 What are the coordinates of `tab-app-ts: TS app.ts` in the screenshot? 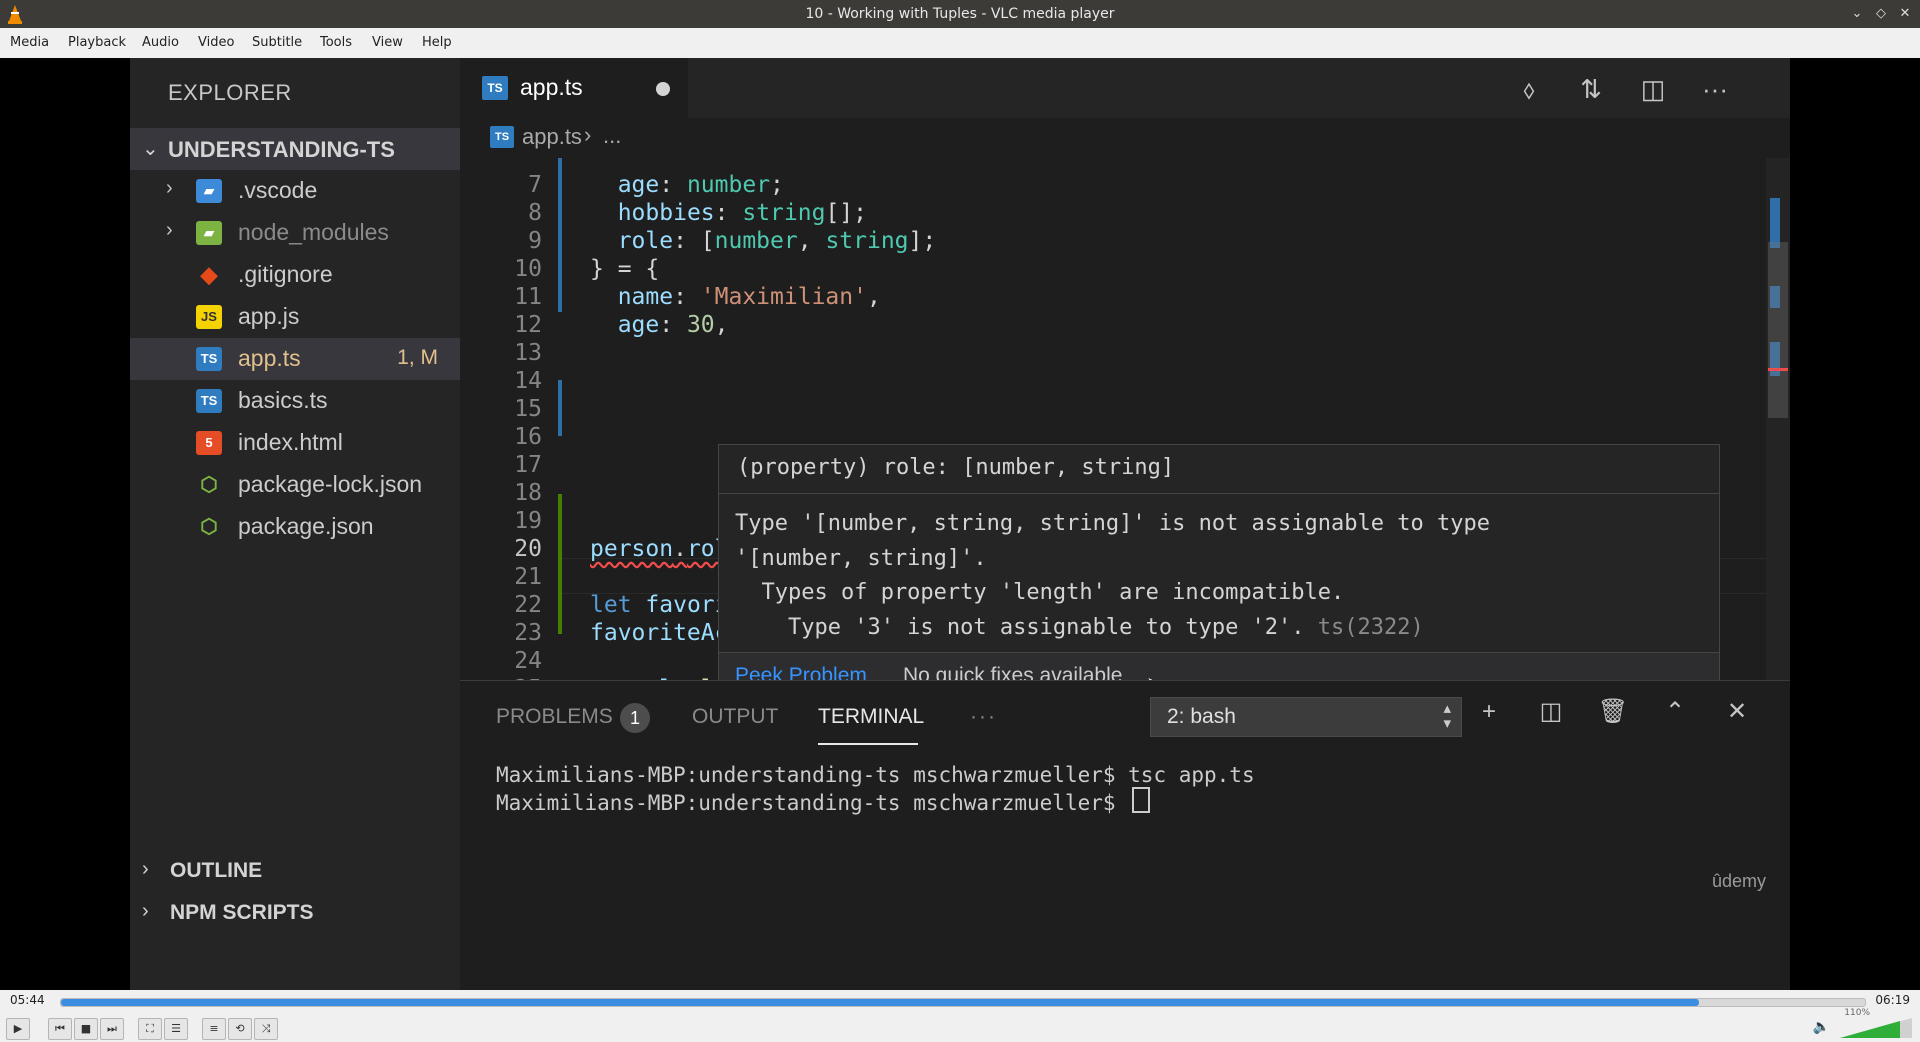 It's located at (574, 88).